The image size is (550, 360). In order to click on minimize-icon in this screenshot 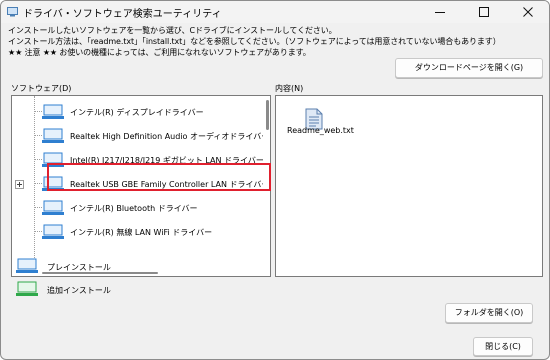, I will do `click(440, 12)`.